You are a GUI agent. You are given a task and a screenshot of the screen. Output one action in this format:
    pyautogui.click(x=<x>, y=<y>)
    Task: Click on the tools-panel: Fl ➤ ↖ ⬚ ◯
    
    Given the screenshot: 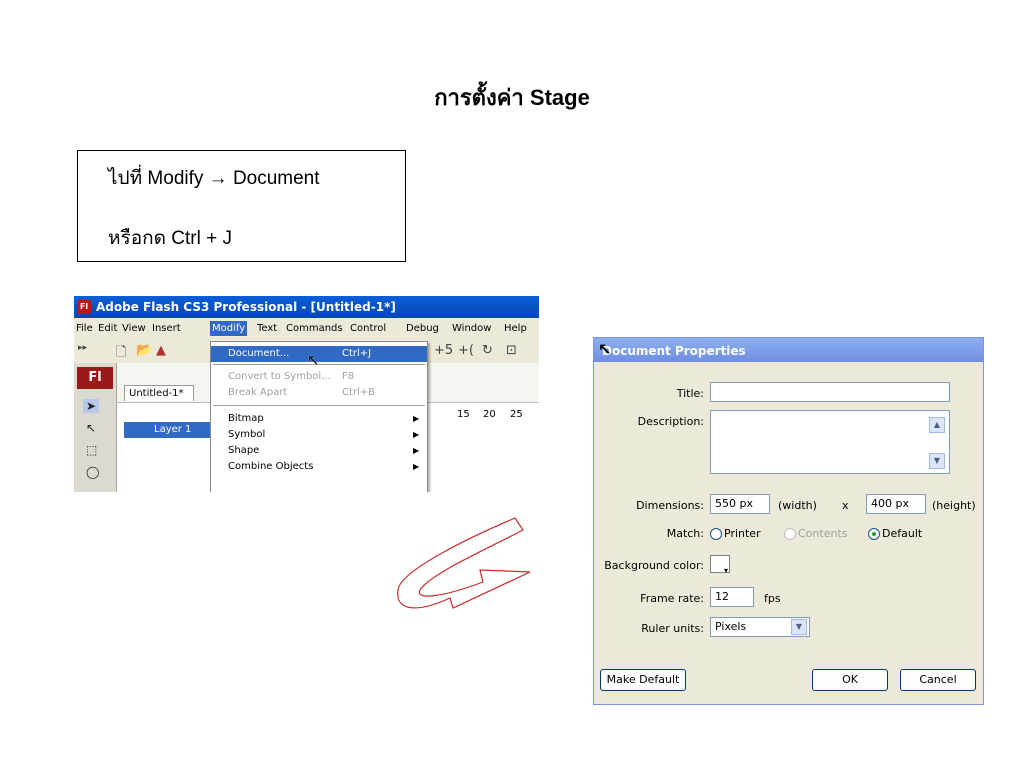 What is the action you would take?
    pyautogui.click(x=95, y=427)
    